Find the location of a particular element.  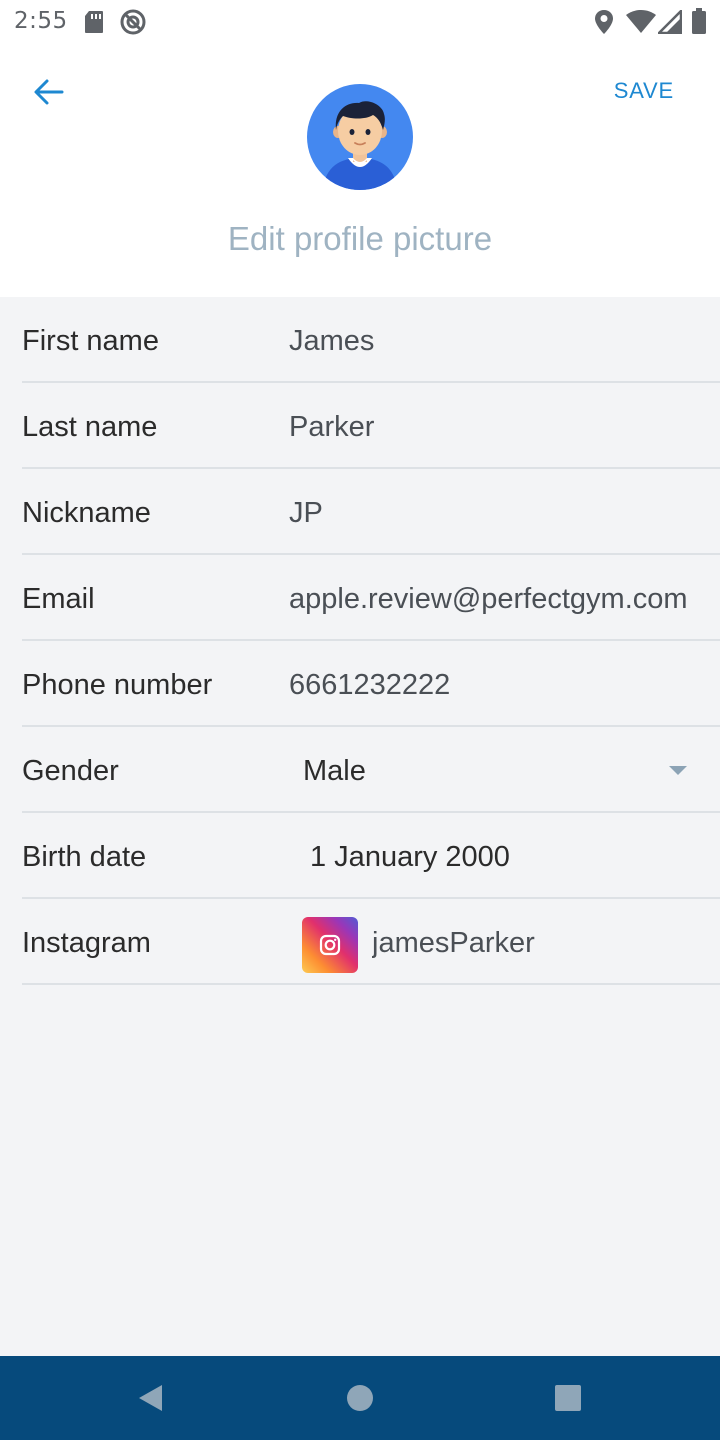

avatar is located at coordinates (360, 137).